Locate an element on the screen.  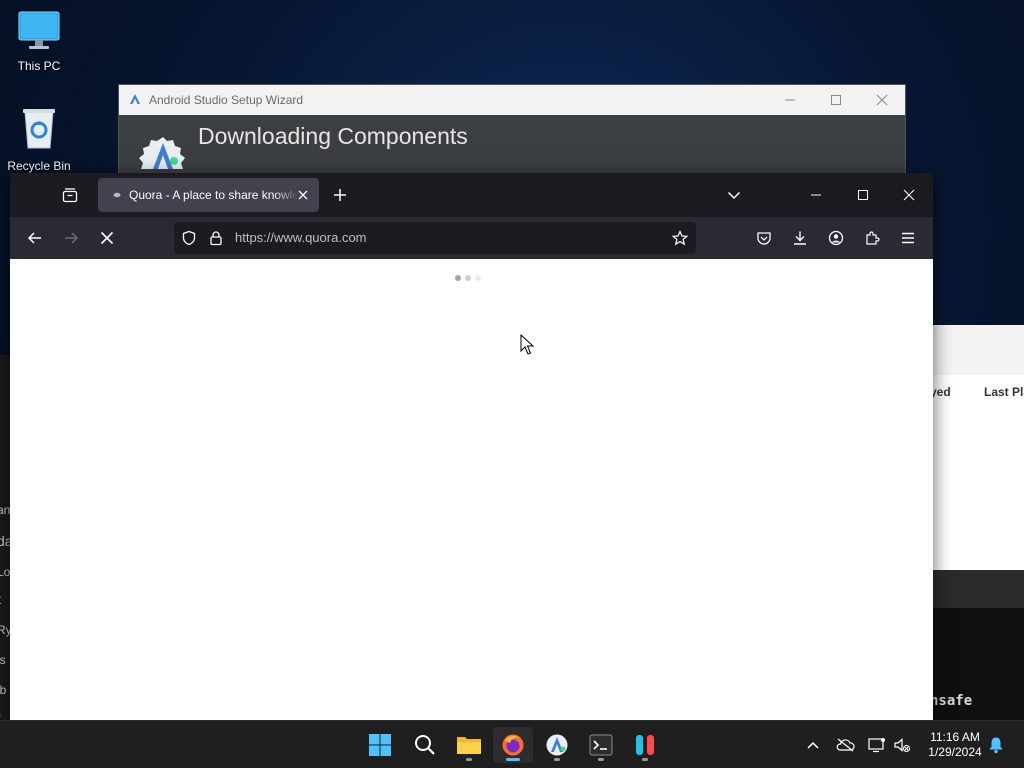
desktop-icon-this-pc: This PC is located at coordinates (39, 41).